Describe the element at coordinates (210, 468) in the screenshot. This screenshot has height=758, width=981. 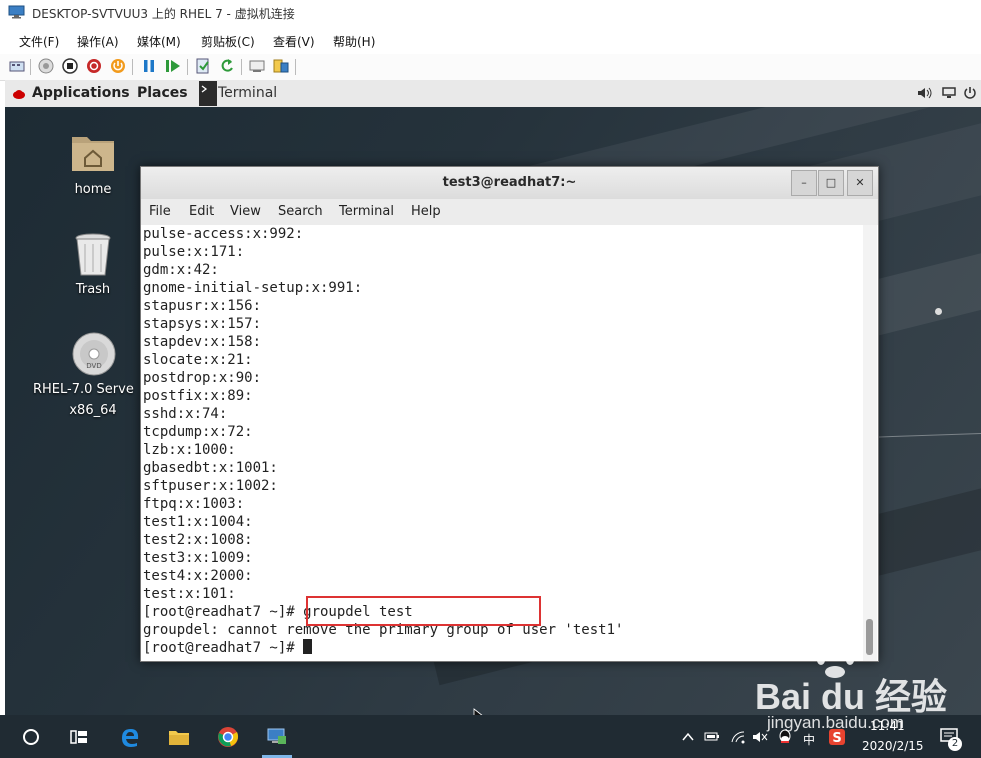
I see `terminal-line: gbasedbt:x:1001:` at that location.